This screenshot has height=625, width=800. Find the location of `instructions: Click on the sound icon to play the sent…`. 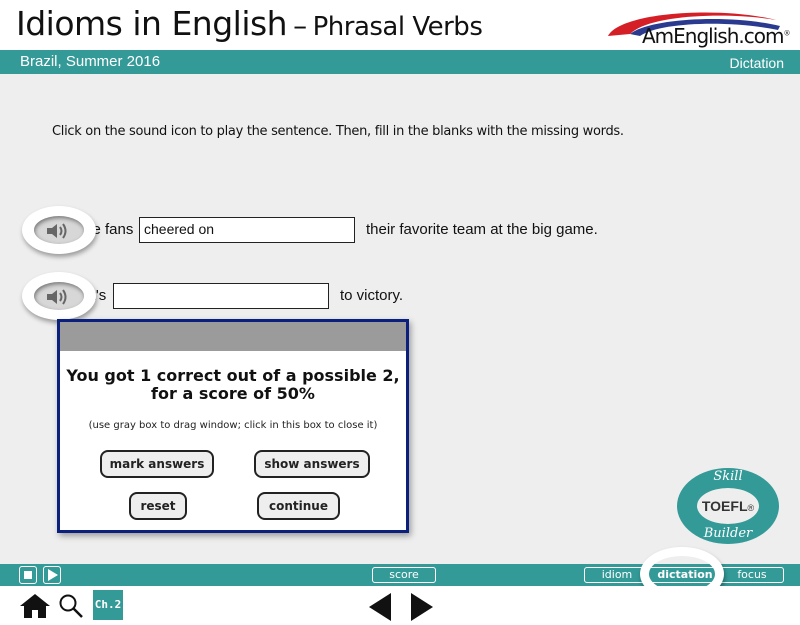

instructions: Click on the sound icon to play the sent… is located at coordinates (338, 131).